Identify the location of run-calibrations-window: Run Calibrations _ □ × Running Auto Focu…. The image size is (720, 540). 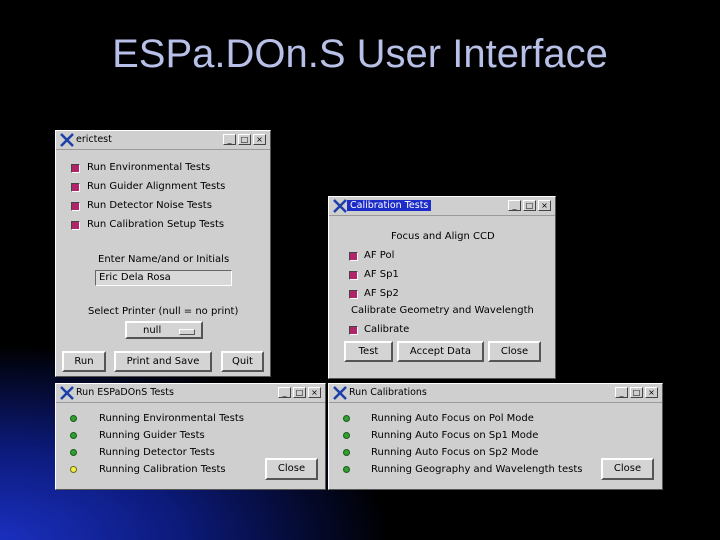
(495, 436).